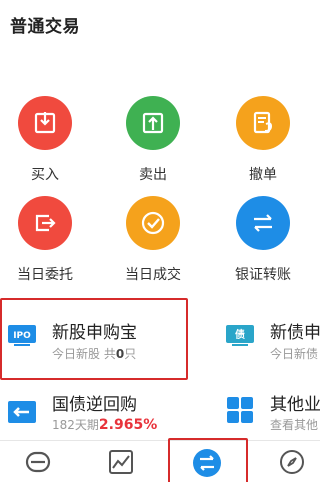 This screenshot has height=482, width=320. Describe the element at coordinates (263, 175) in the screenshot. I see `cancel-order-label: 撤单` at that location.